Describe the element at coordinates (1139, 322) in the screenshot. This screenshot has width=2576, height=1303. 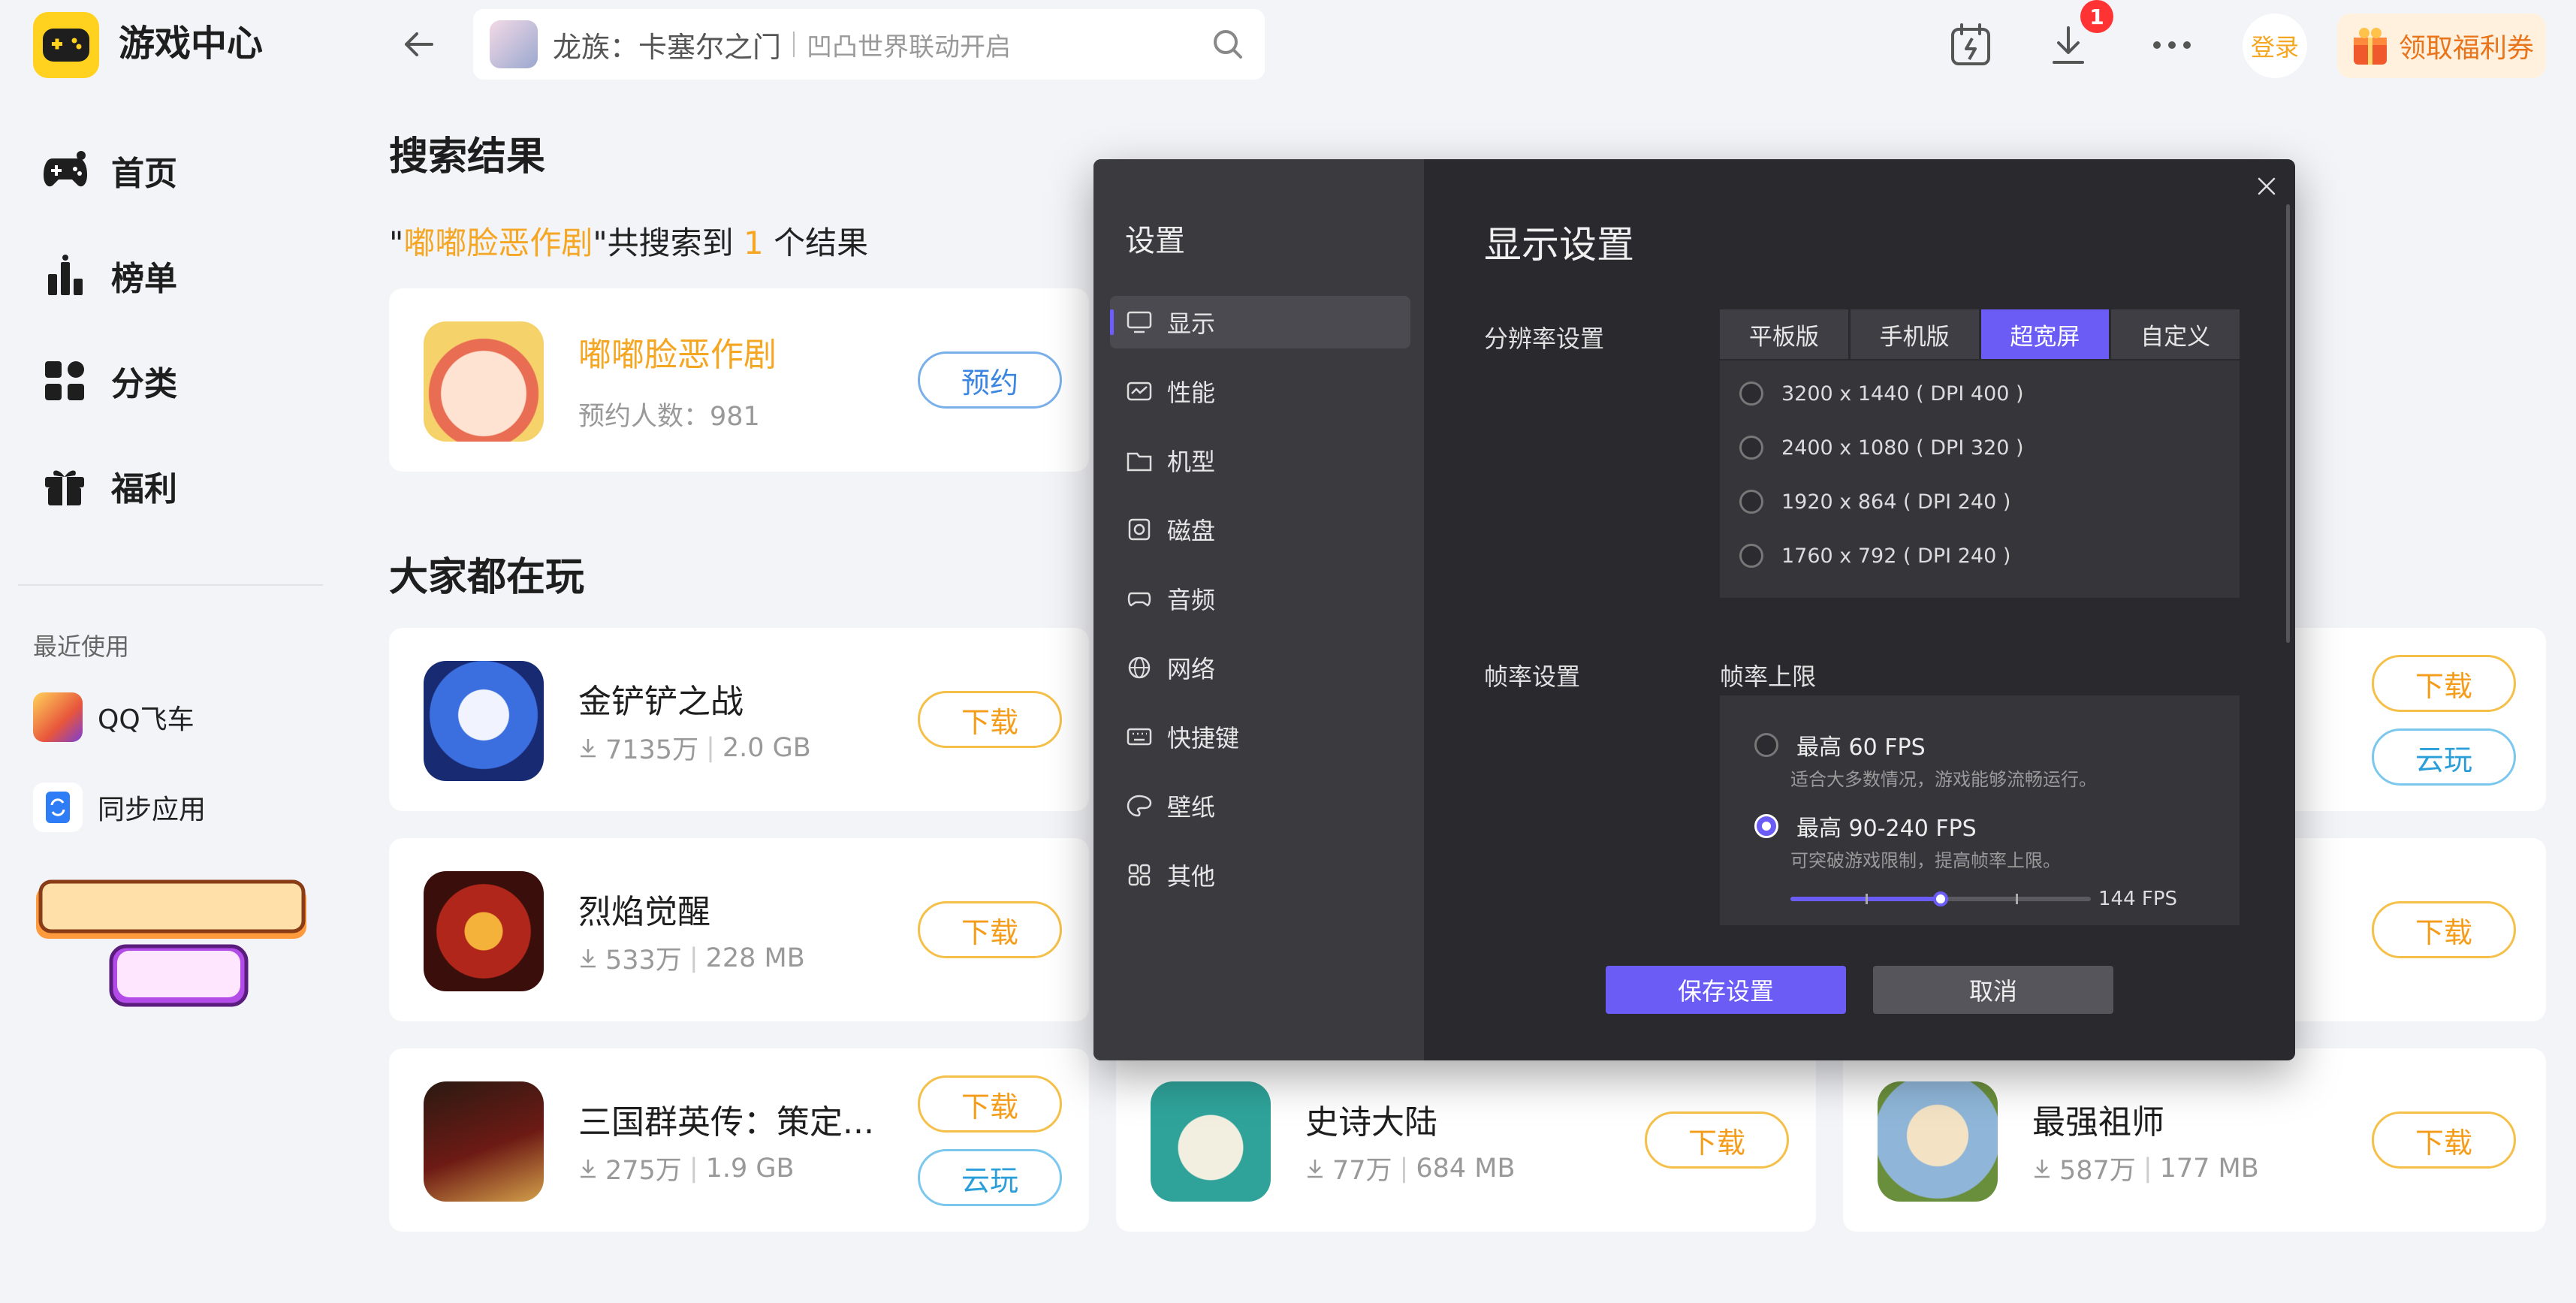
I see `monitor-icon` at that location.